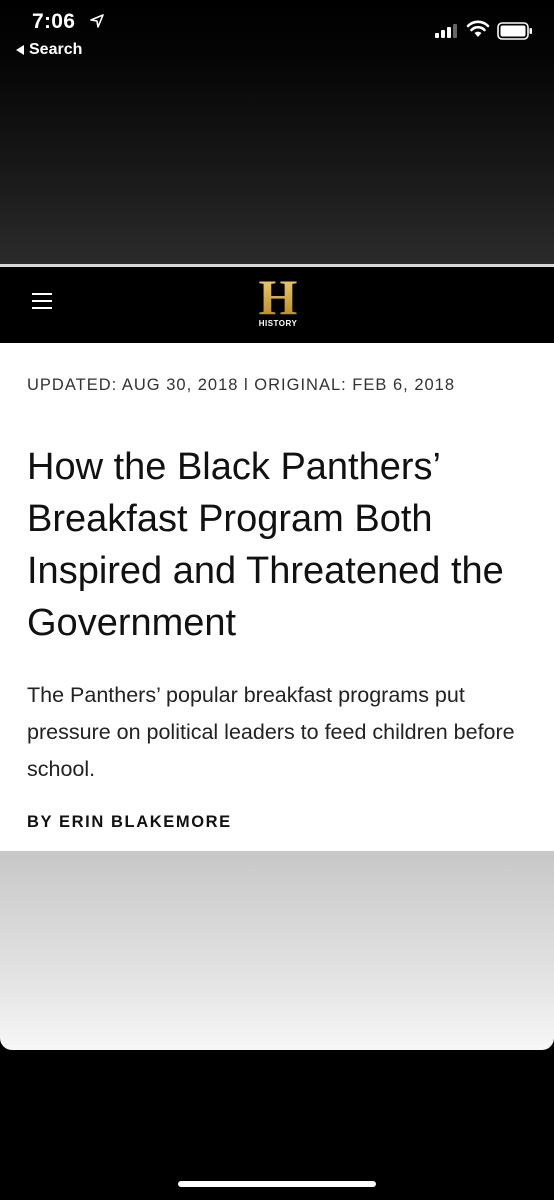 The image size is (554, 1200). I want to click on location-arrow-icon, so click(97, 21).